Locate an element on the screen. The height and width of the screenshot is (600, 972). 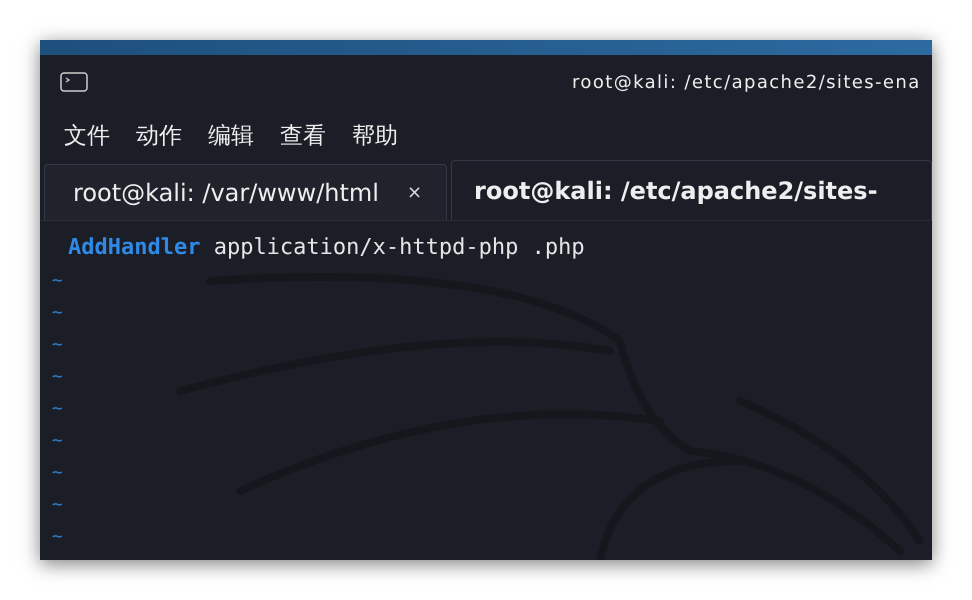
window-title: root@kali: /etc/apache2/sites-ena is located at coordinates (746, 82).